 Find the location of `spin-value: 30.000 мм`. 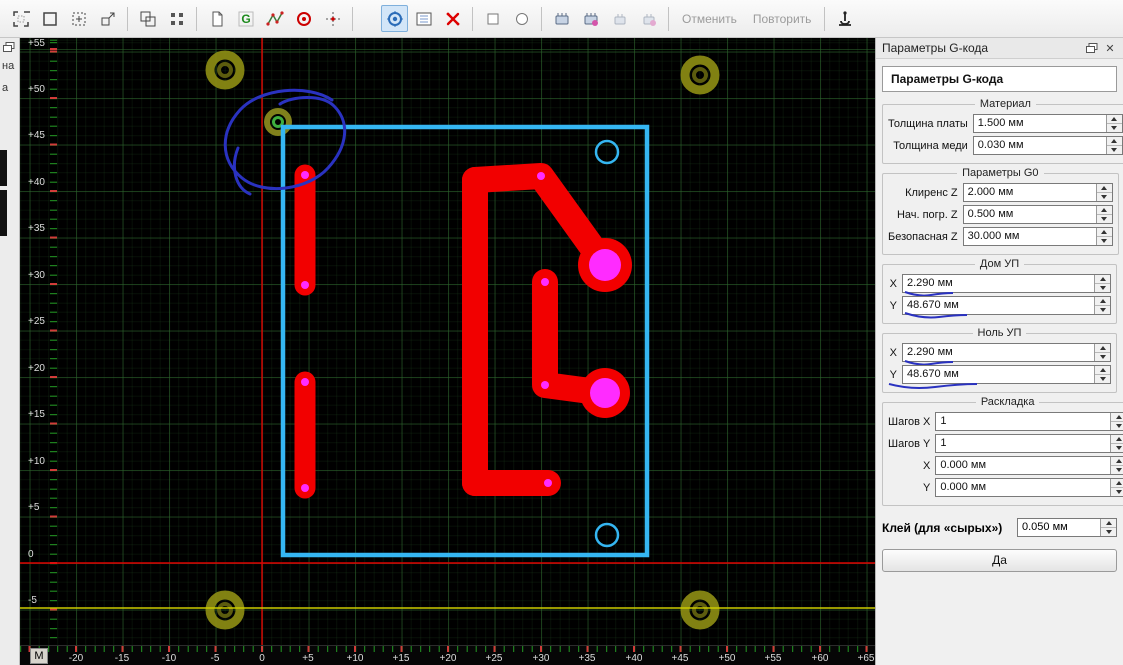

spin-value: 30.000 мм is located at coordinates (993, 236).